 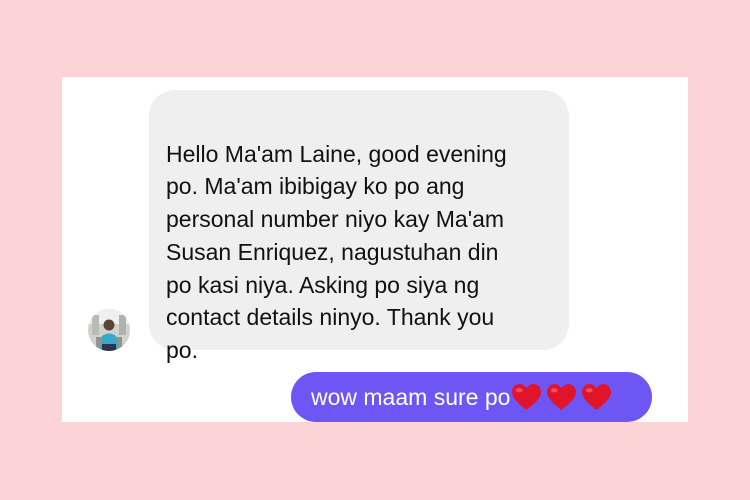 What do you see at coordinates (109, 330) in the screenshot?
I see `sender-avatar` at bounding box center [109, 330].